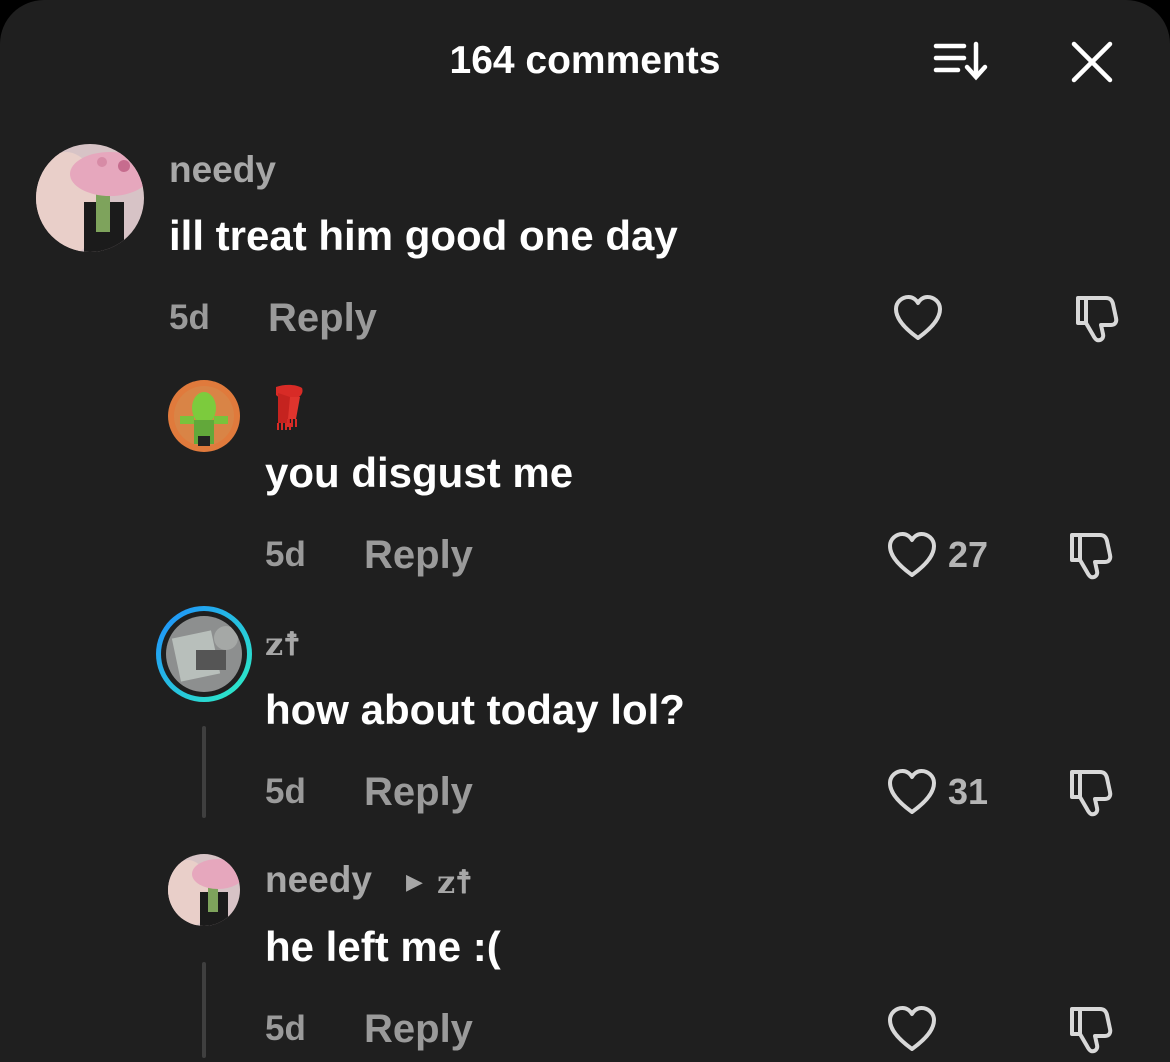  I want to click on reply-to-arrow-icon: ▶, so click(414, 881).